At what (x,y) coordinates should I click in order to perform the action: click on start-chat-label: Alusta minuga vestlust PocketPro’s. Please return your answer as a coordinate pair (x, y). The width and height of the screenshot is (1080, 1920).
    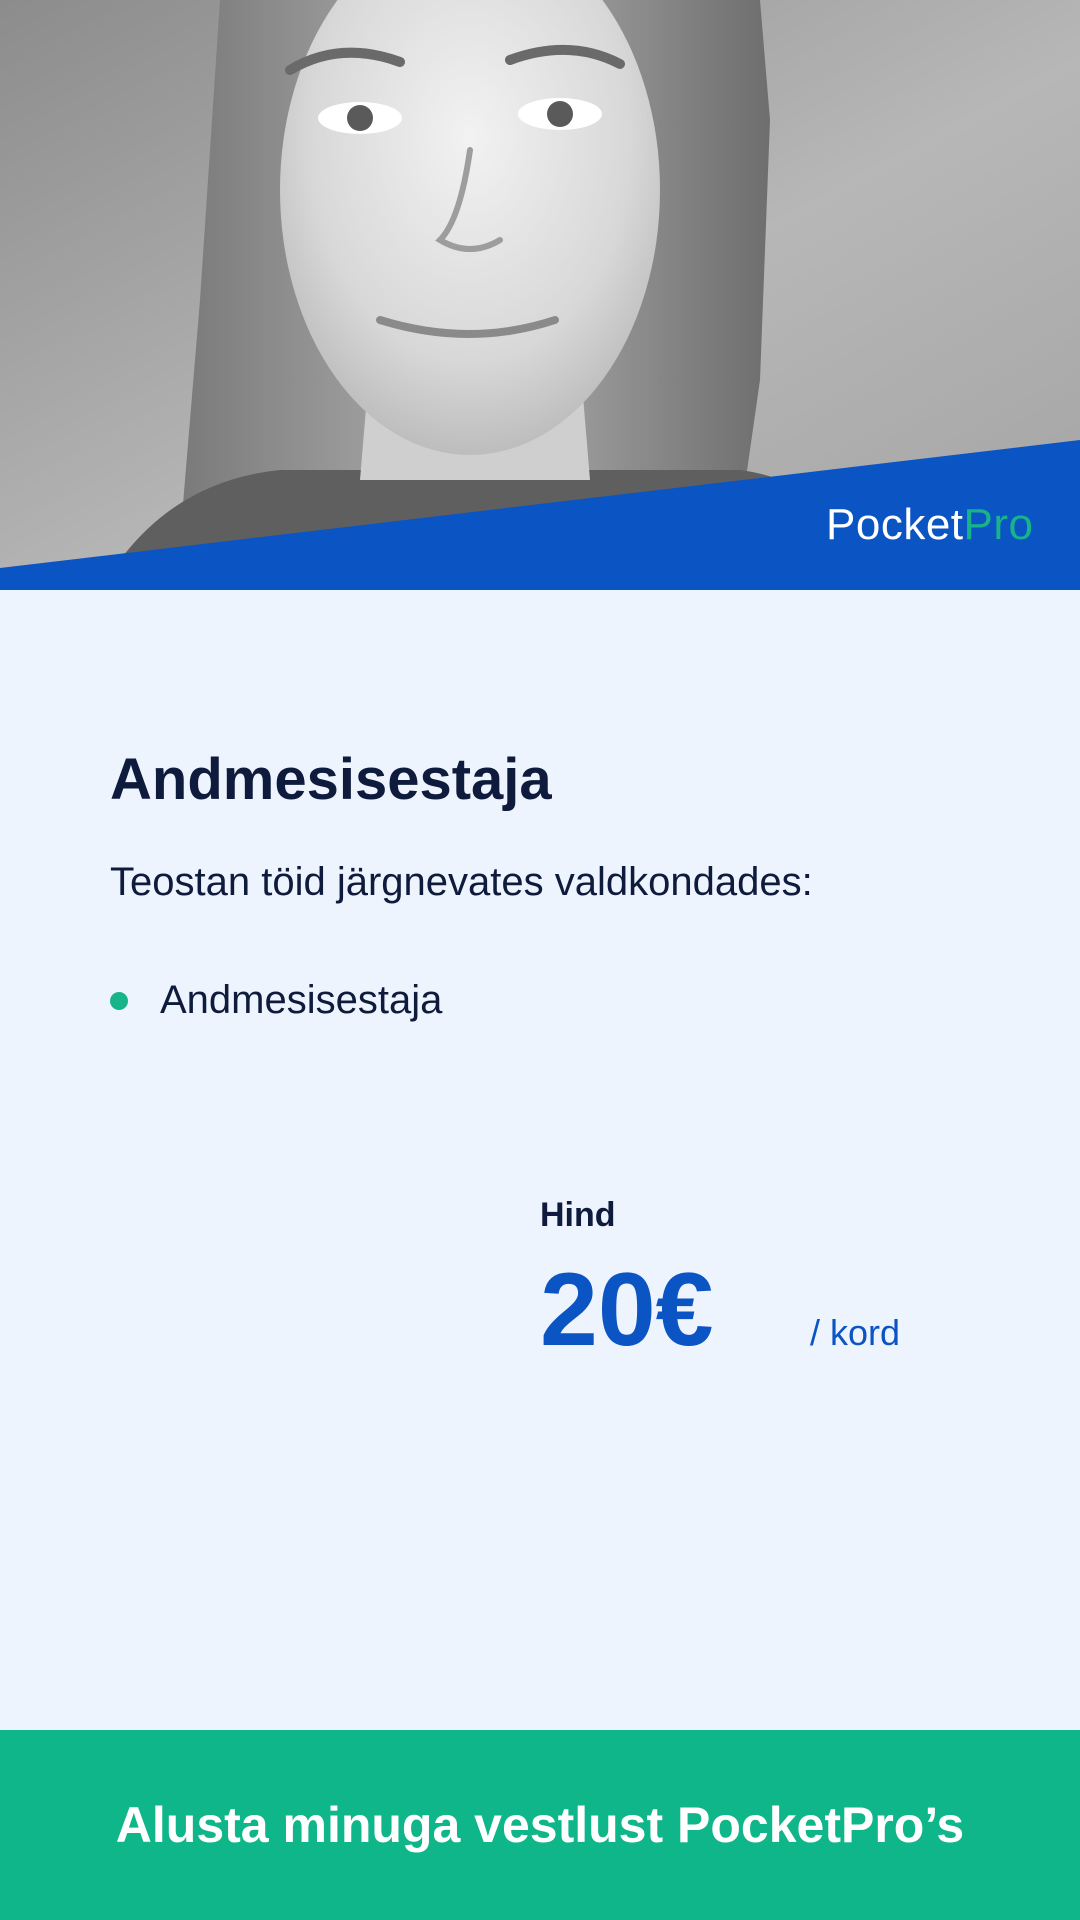
    Looking at the image, I should click on (540, 1825).